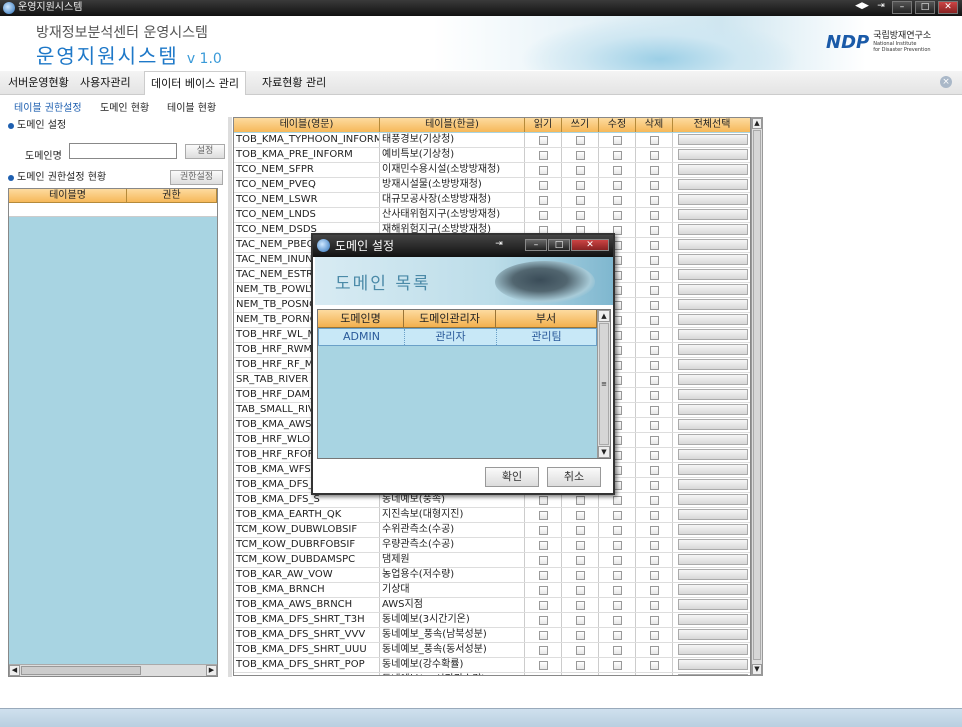  What do you see at coordinates (450, 318) in the screenshot?
I see `col-domain-admin: 도메인관리자` at bounding box center [450, 318].